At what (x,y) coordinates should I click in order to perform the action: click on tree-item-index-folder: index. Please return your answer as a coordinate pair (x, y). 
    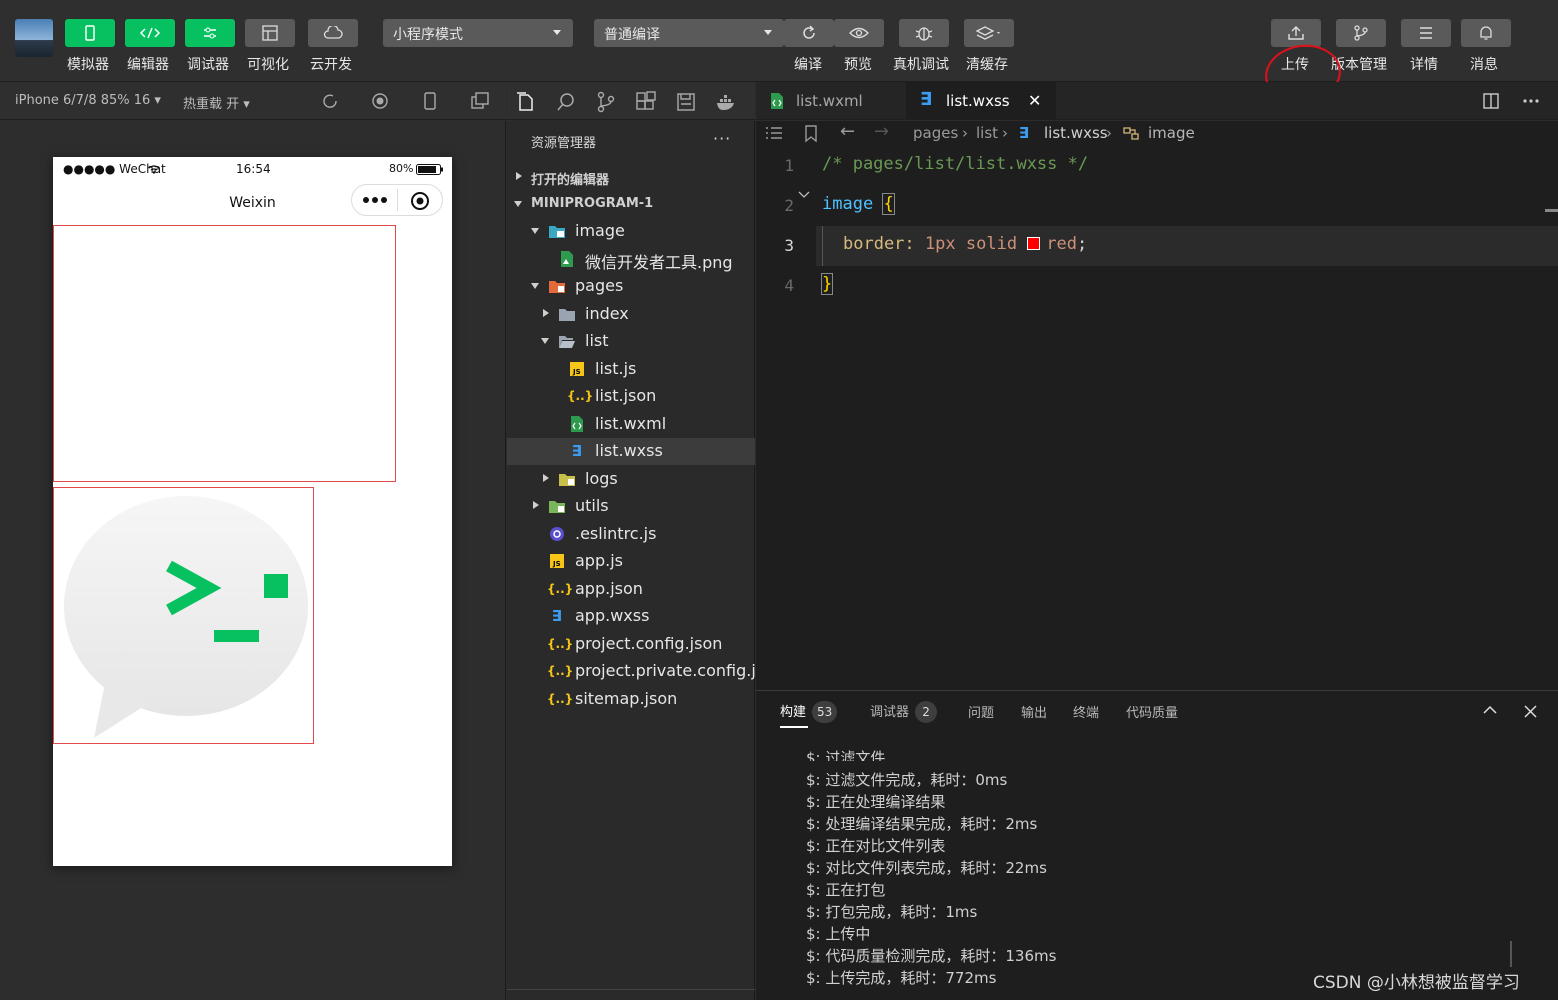
    Looking at the image, I should click on (631, 314).